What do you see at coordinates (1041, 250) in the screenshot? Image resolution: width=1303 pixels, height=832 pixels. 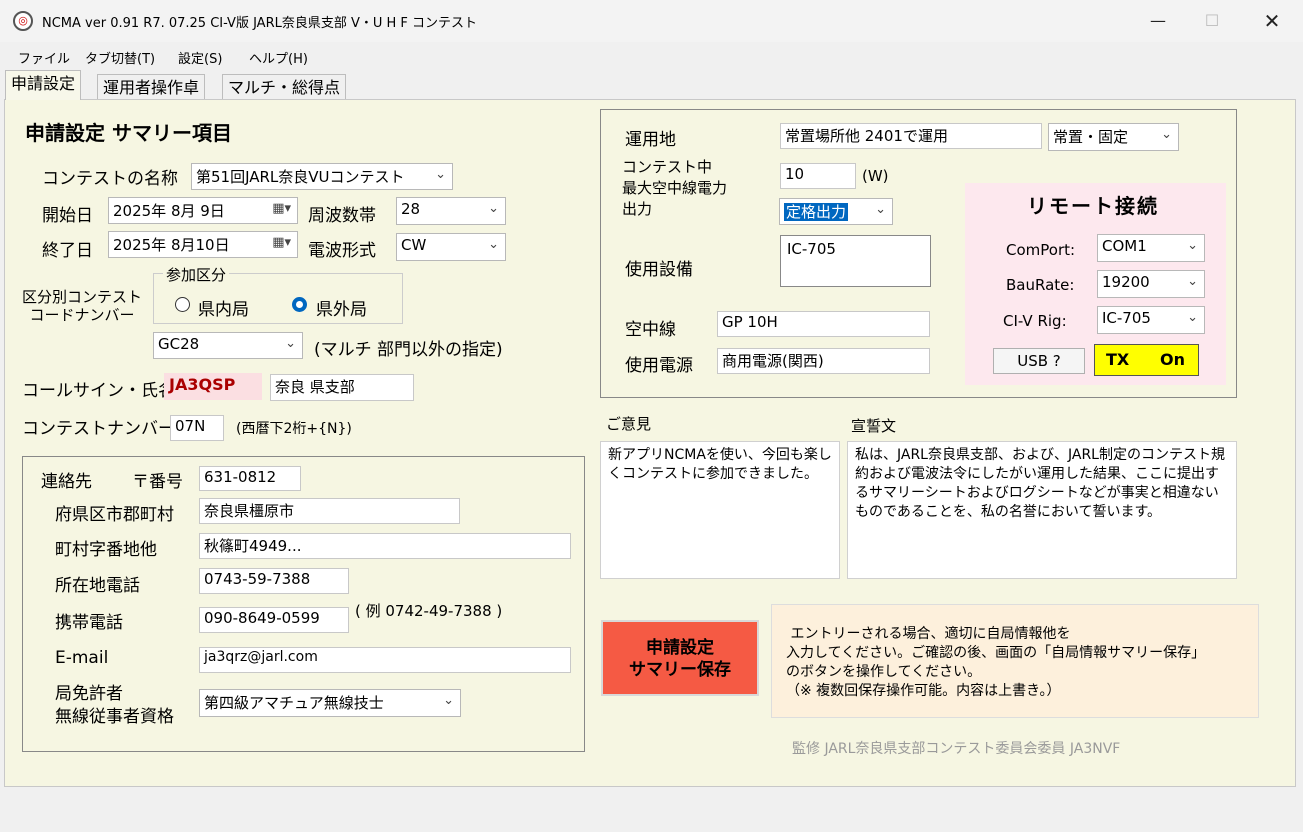 I see `comport-label: ComPort:` at bounding box center [1041, 250].